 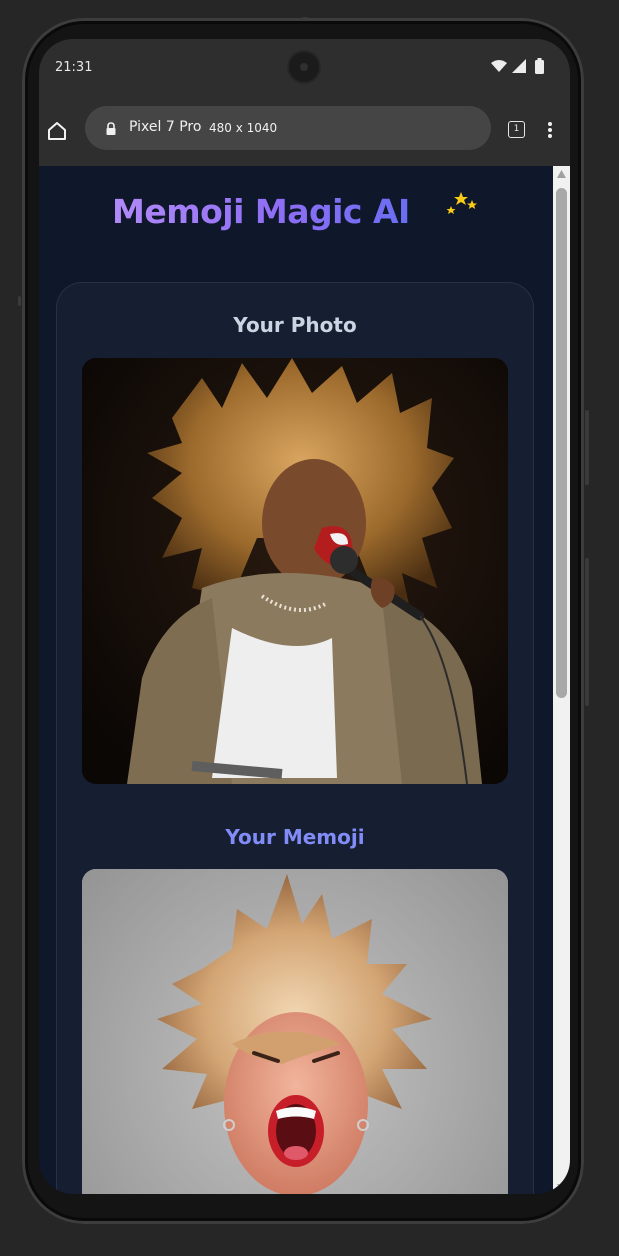 I want to click on device-volume-button, so click(x=587, y=632).